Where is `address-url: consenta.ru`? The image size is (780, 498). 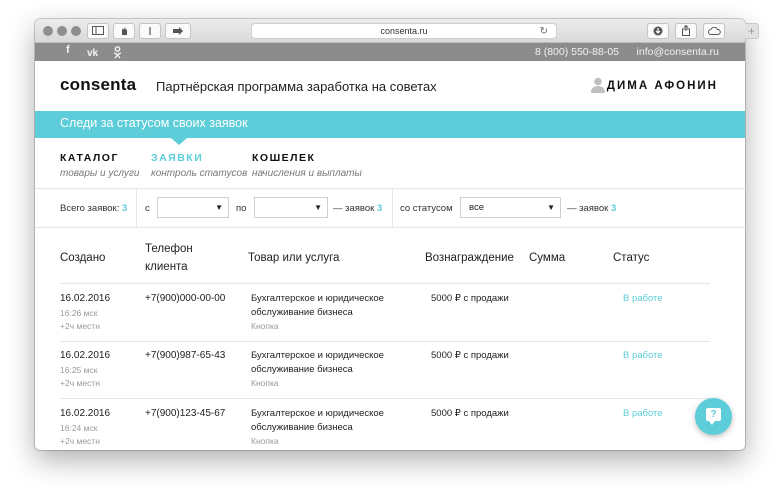 address-url: consenta.ru is located at coordinates (404, 31).